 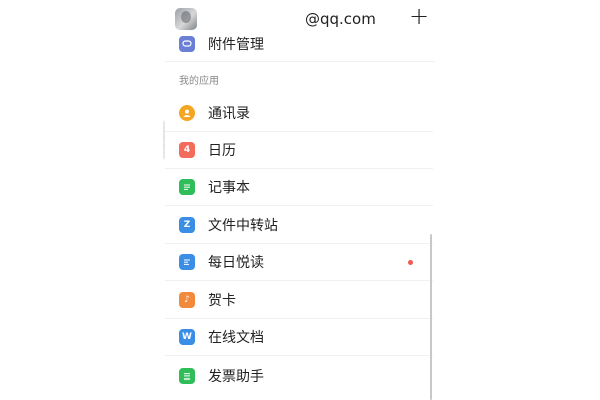 What do you see at coordinates (410, 262) in the screenshot?
I see `unread-dot` at bounding box center [410, 262].